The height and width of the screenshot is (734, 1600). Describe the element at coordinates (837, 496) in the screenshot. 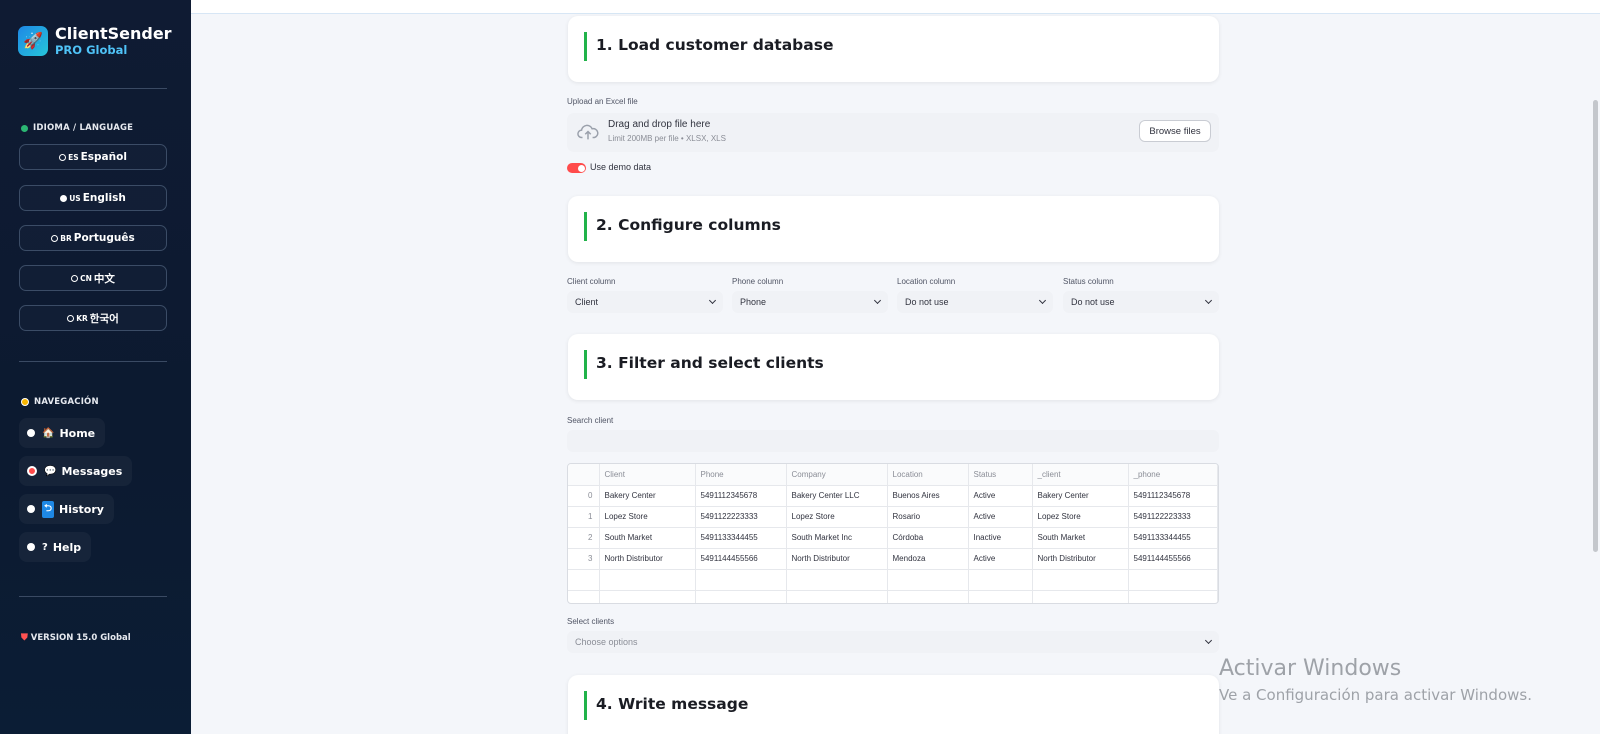

I see `table-cell: Bakery Center LLC` at that location.